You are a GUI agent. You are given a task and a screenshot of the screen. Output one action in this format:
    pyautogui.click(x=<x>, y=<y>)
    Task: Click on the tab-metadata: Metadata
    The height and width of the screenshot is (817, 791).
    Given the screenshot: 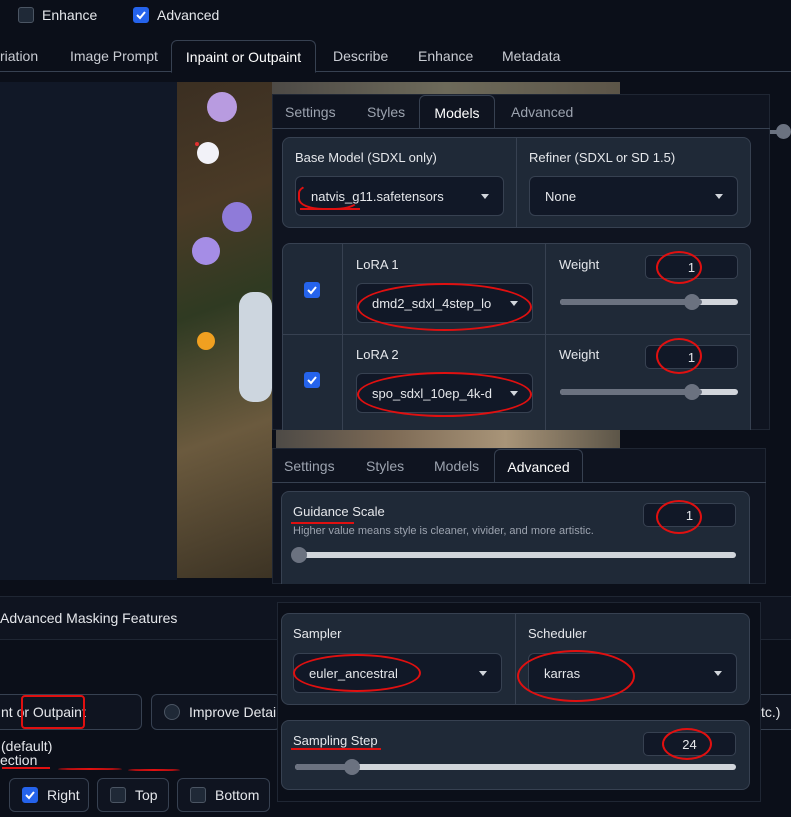 What is the action you would take?
    pyautogui.click(x=531, y=56)
    